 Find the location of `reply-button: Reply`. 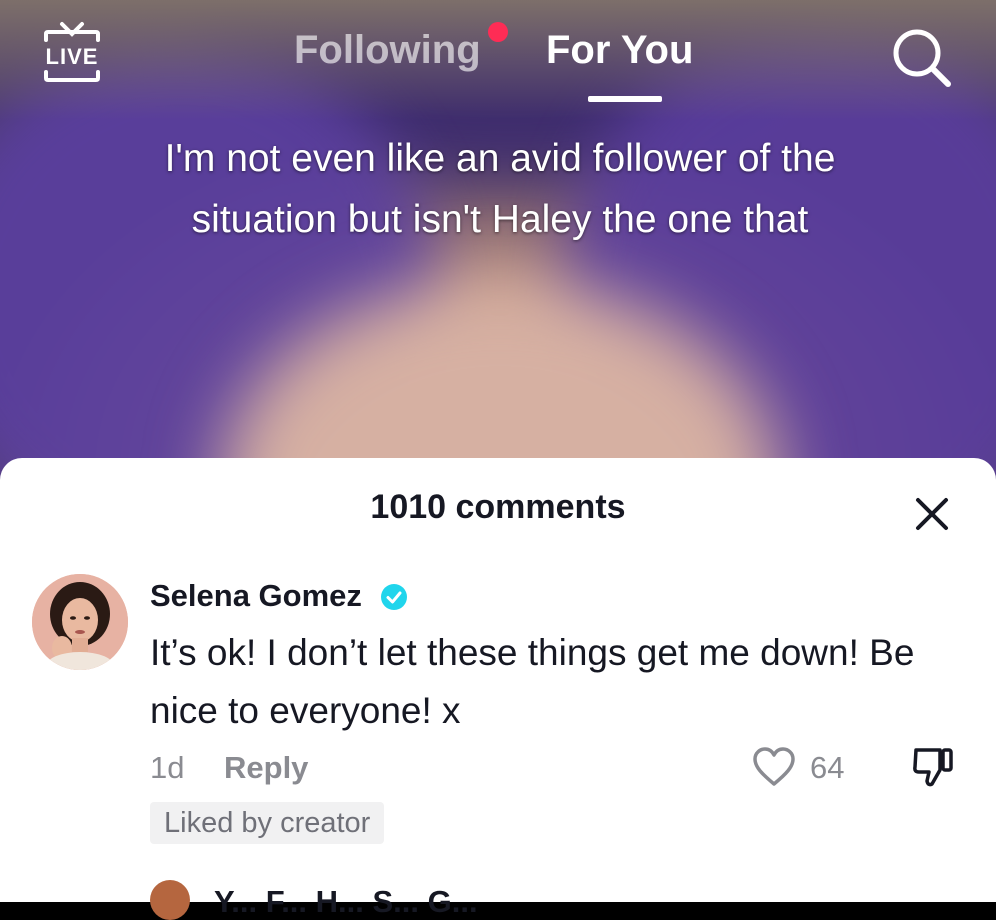

reply-button: Reply is located at coordinates (266, 768).